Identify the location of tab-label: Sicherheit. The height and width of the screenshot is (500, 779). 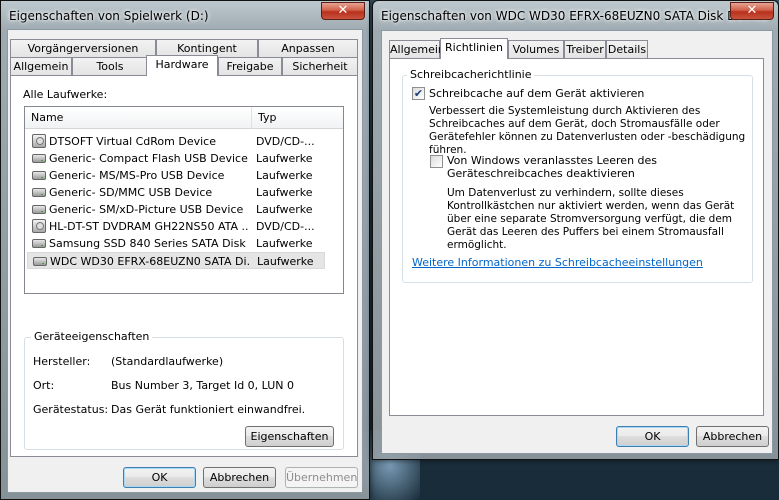
(320, 66).